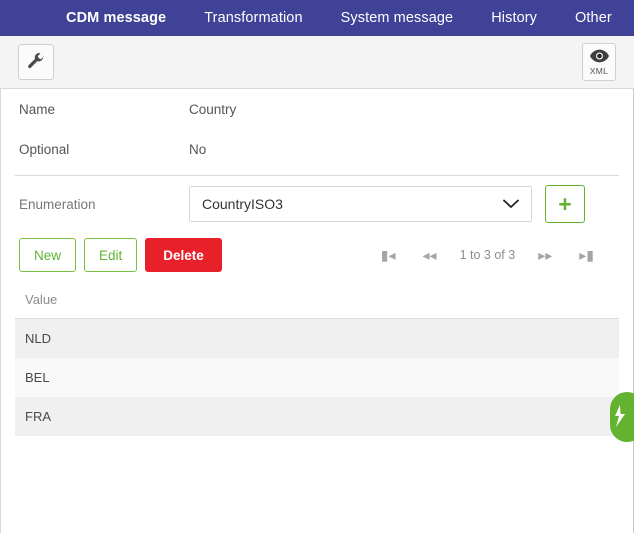 This screenshot has width=634, height=534. I want to click on xml-label: XML, so click(599, 70).